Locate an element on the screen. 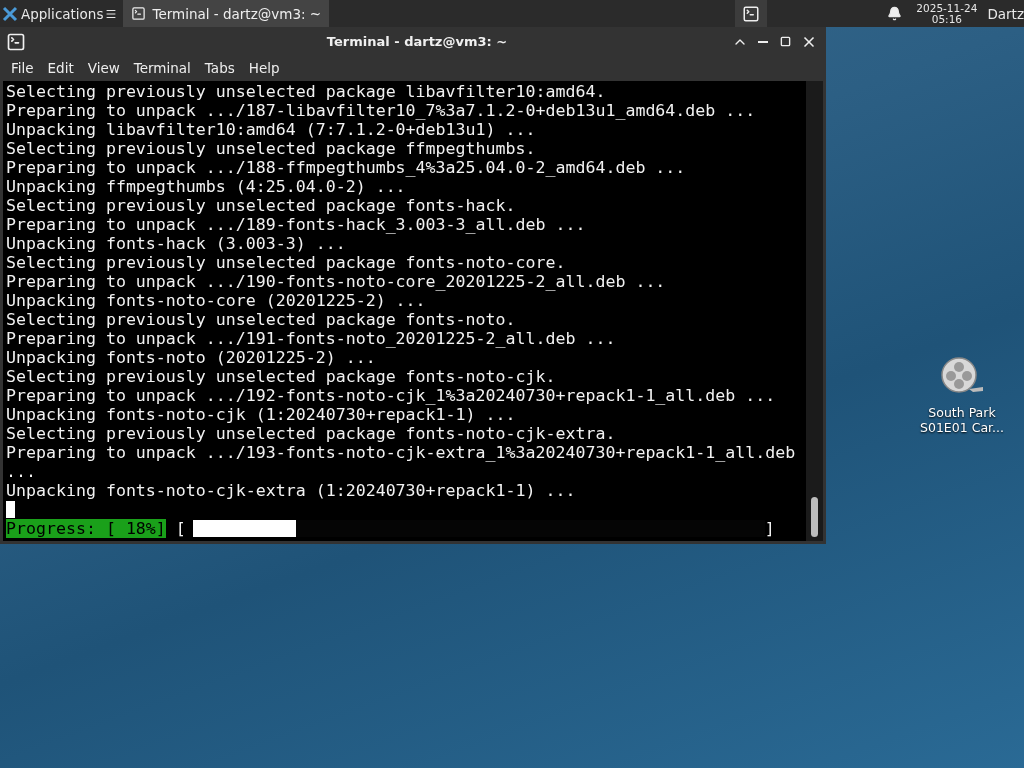 The height and width of the screenshot is (768, 1024). terminal-line: Selecting previously unselected package fonts-noto-cjk-extra. is located at coordinates (311, 433).